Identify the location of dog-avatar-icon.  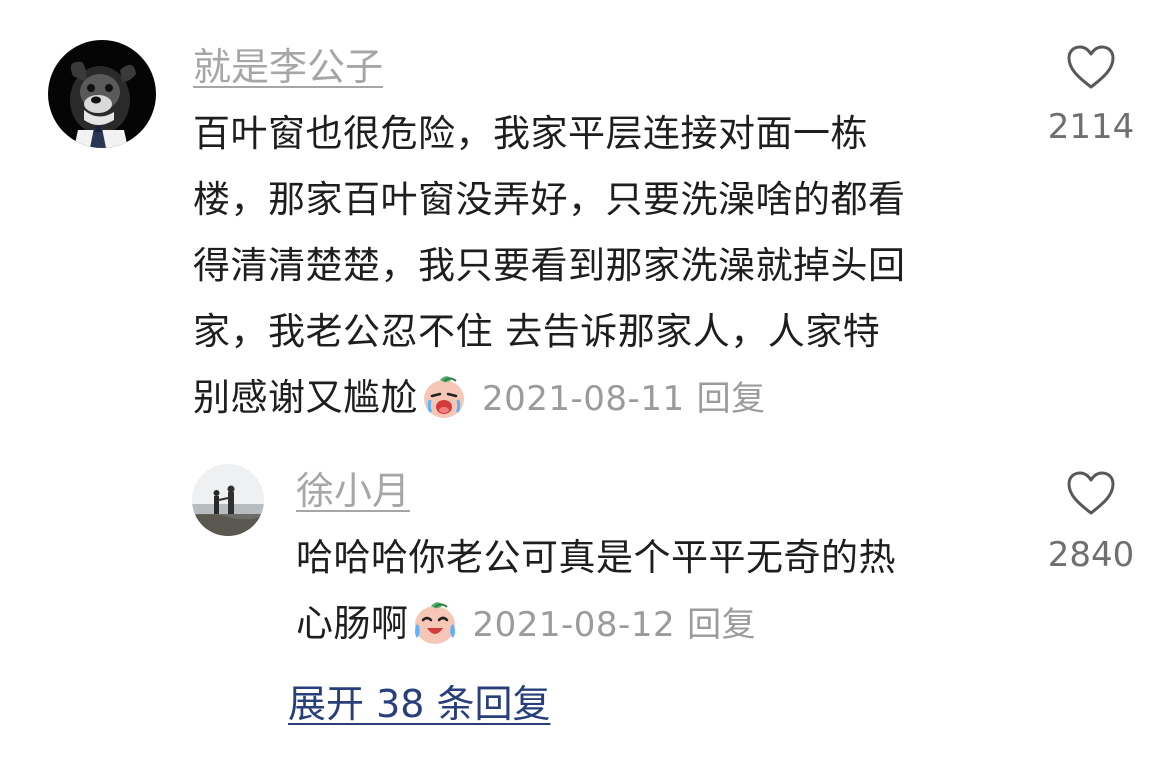
(102, 94).